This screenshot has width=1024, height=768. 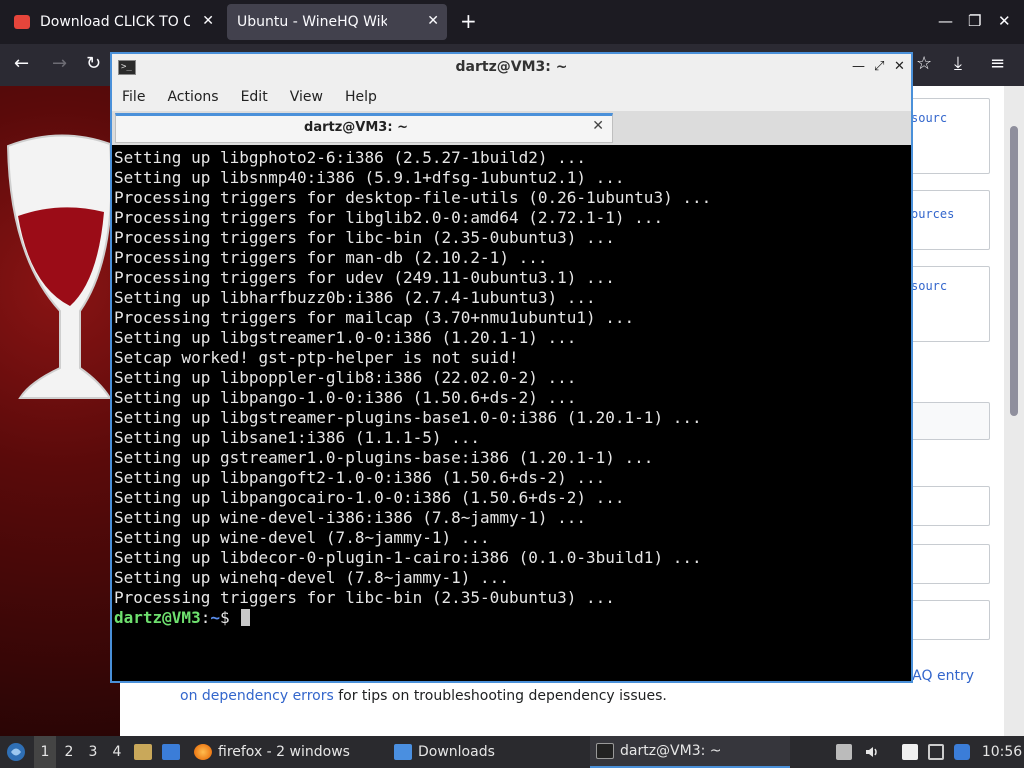 What do you see at coordinates (117, 752) in the screenshot?
I see `workspace-4: 4` at bounding box center [117, 752].